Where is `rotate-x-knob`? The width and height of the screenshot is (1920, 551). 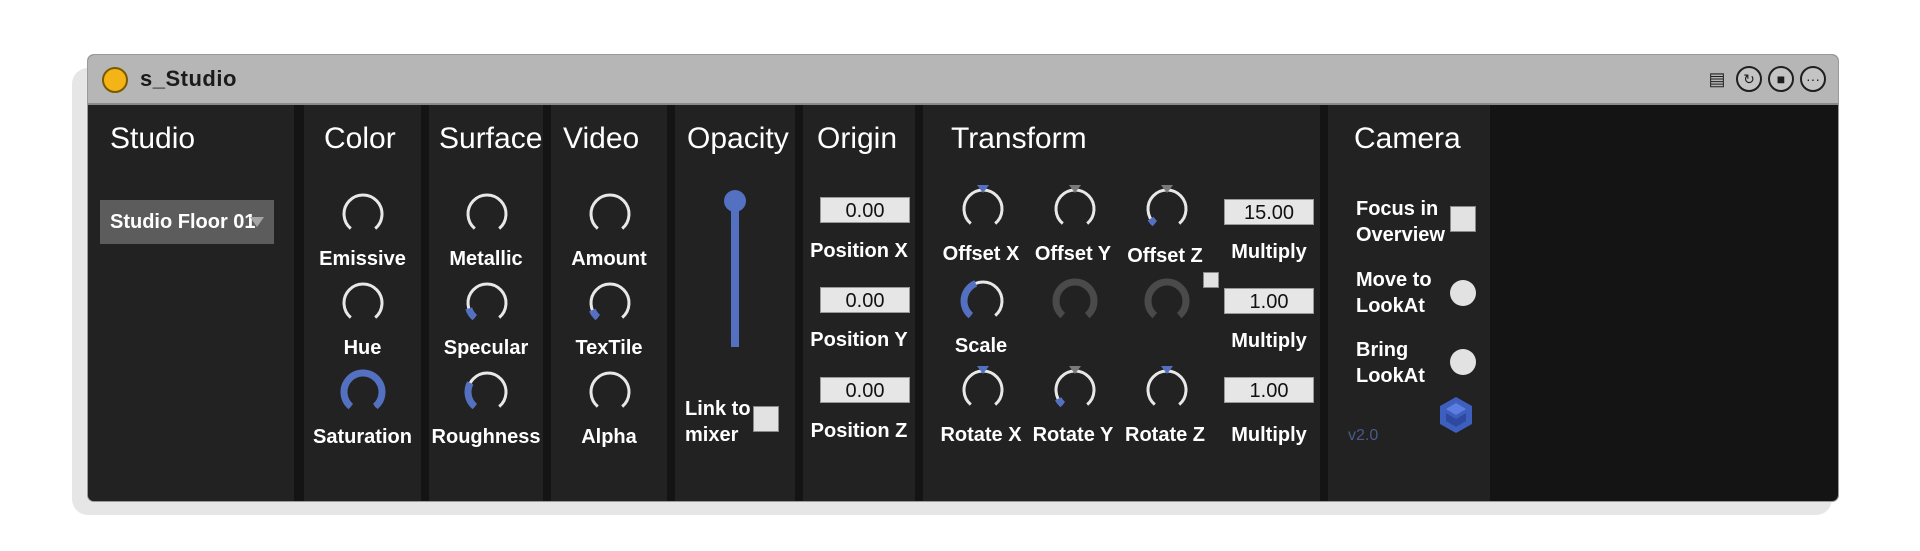 rotate-x-knob is located at coordinates (983, 391).